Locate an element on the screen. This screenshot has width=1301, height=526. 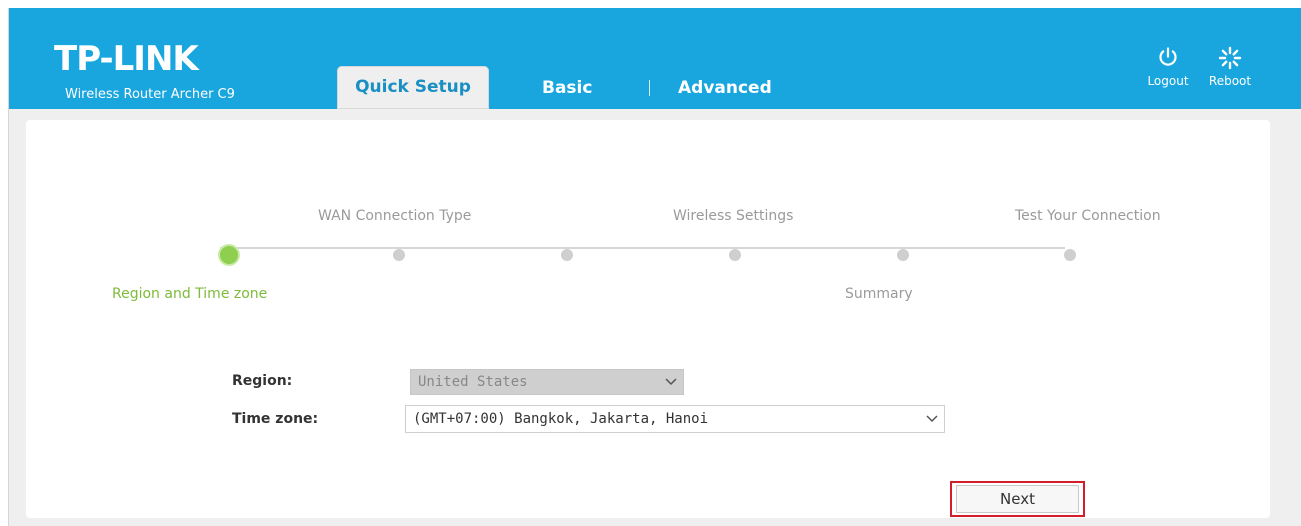
progress-track is located at coordinates (642, 248).